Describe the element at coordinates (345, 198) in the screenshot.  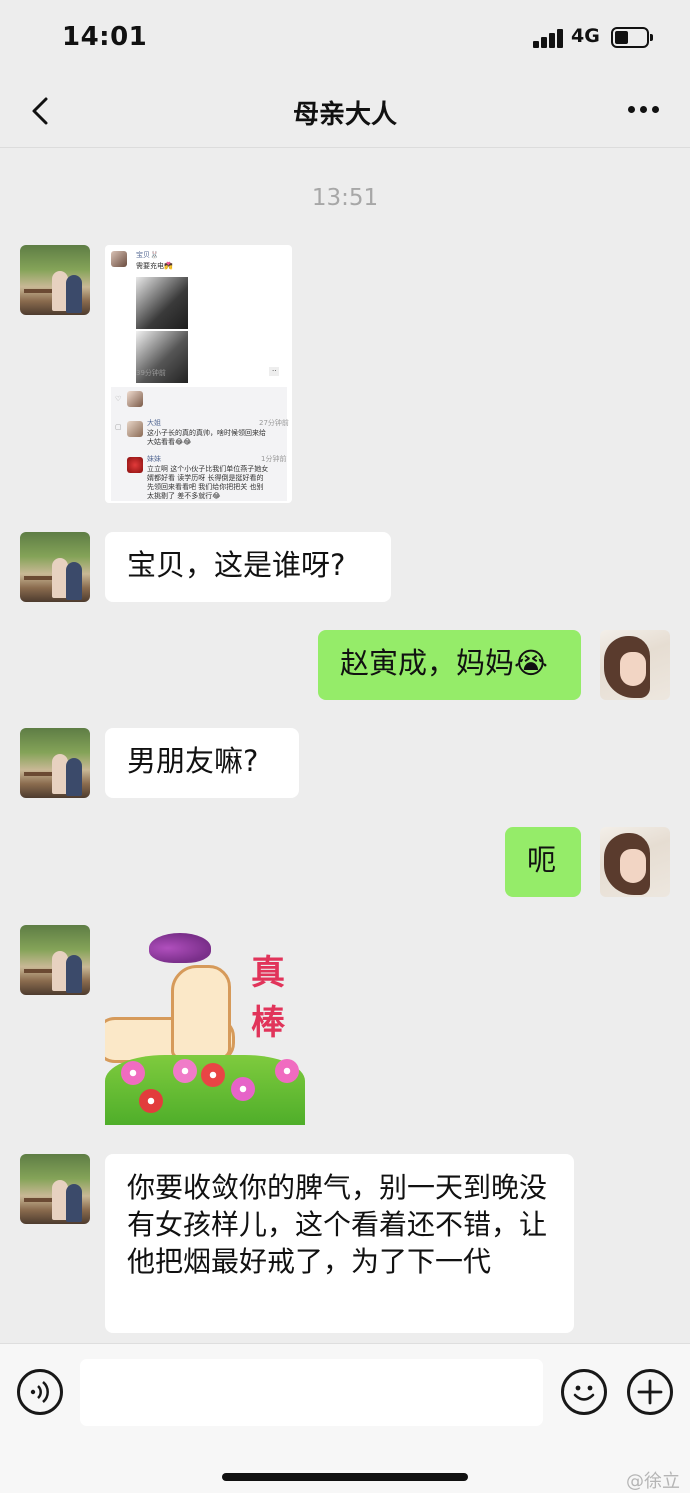
I see `chat-timestamp: 13:51` at that location.